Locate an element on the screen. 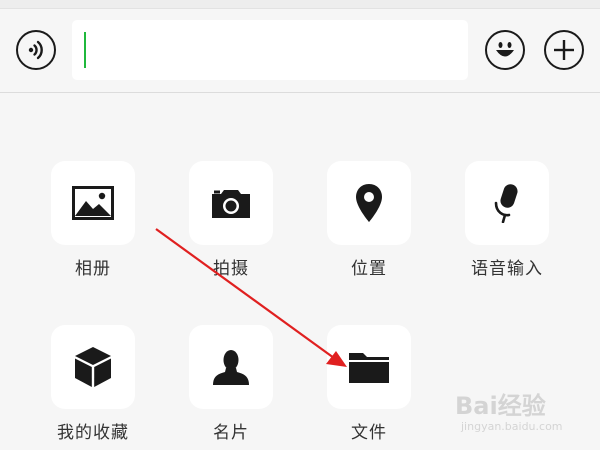  contact-card-icon is located at coordinates (231, 367).